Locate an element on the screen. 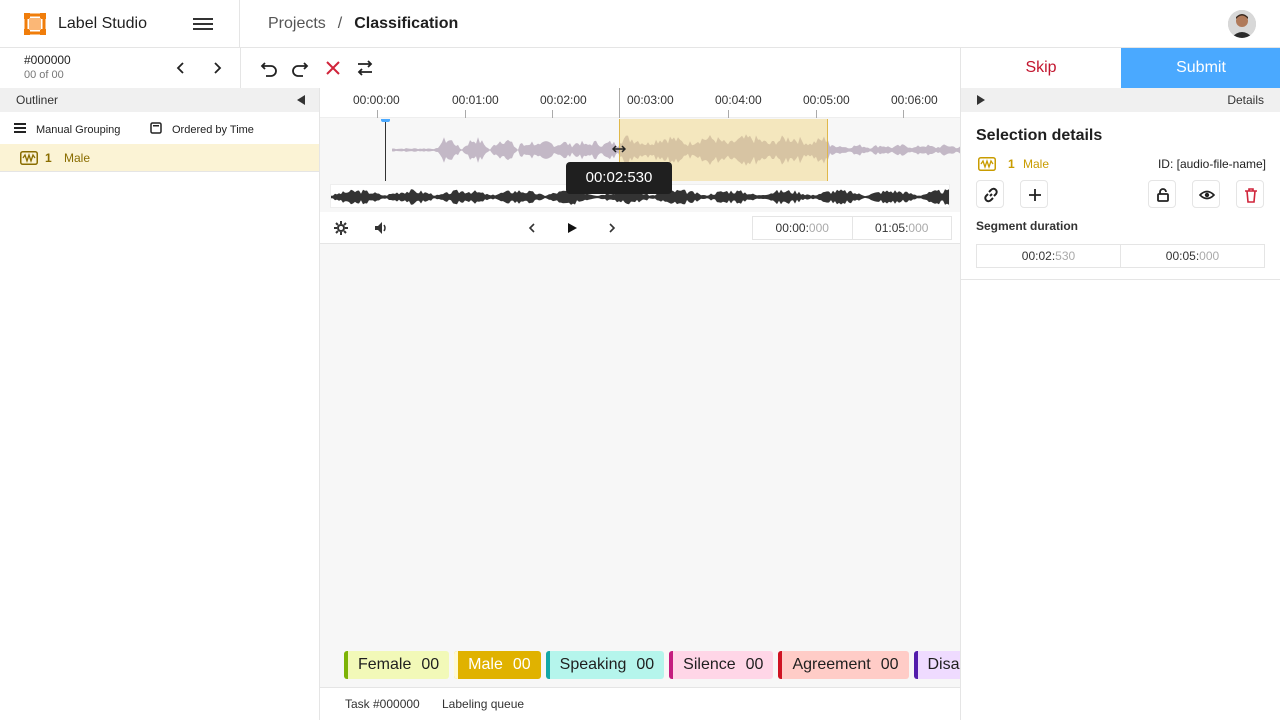  grouping-bar: Manual Grouping Ordered by Time is located at coordinates (159, 128).